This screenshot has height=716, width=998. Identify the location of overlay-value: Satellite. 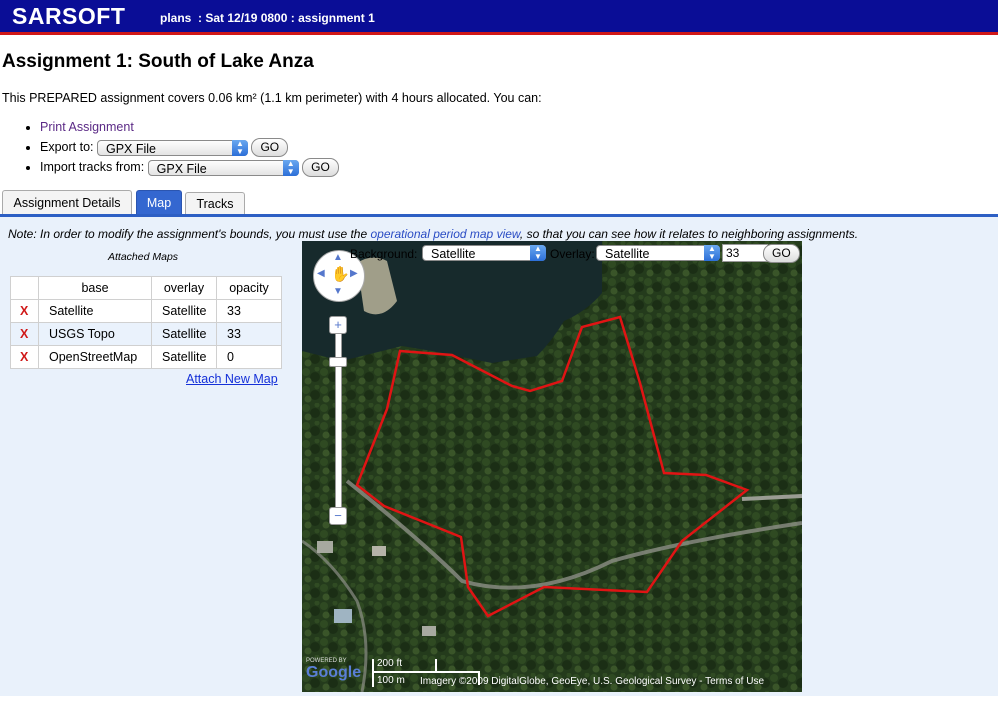
(627, 254).